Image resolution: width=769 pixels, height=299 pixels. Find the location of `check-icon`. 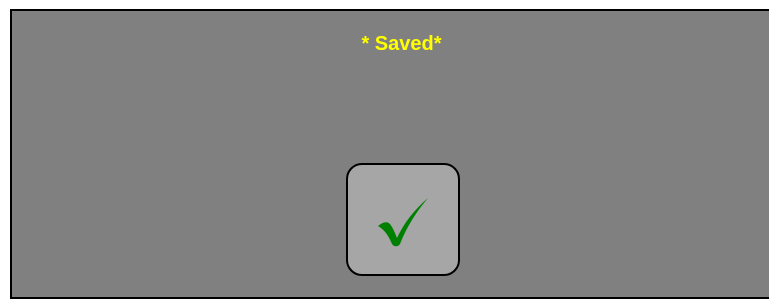

check-icon is located at coordinates (403, 220).